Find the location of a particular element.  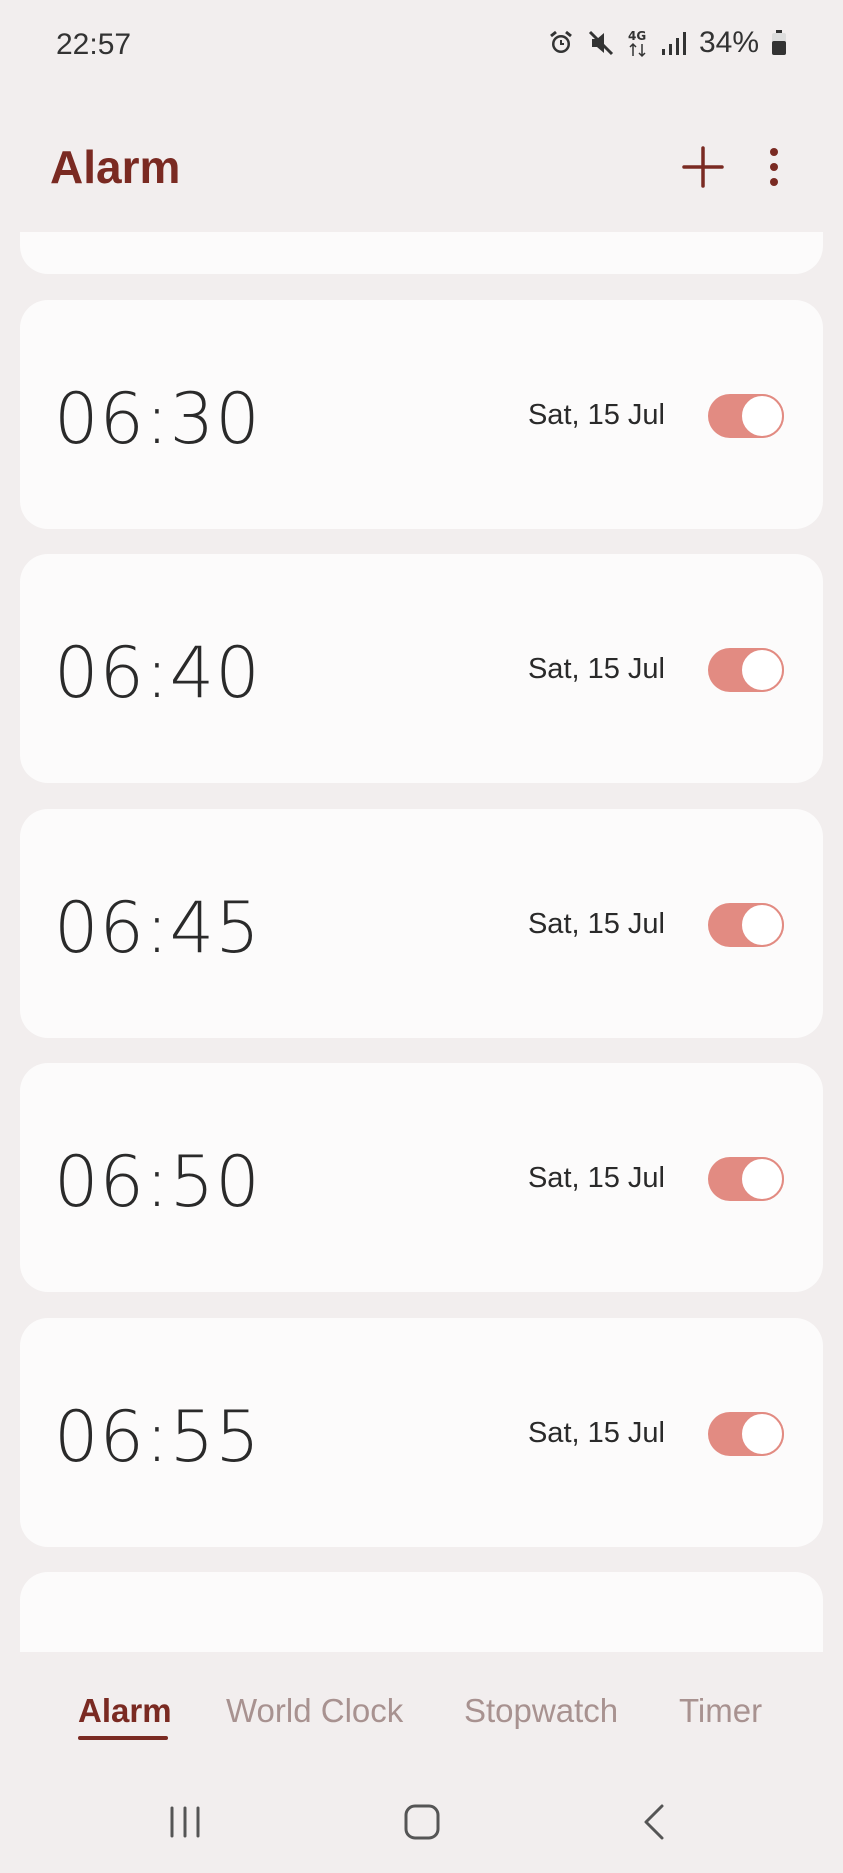

home-button is located at coordinates (422, 1824).